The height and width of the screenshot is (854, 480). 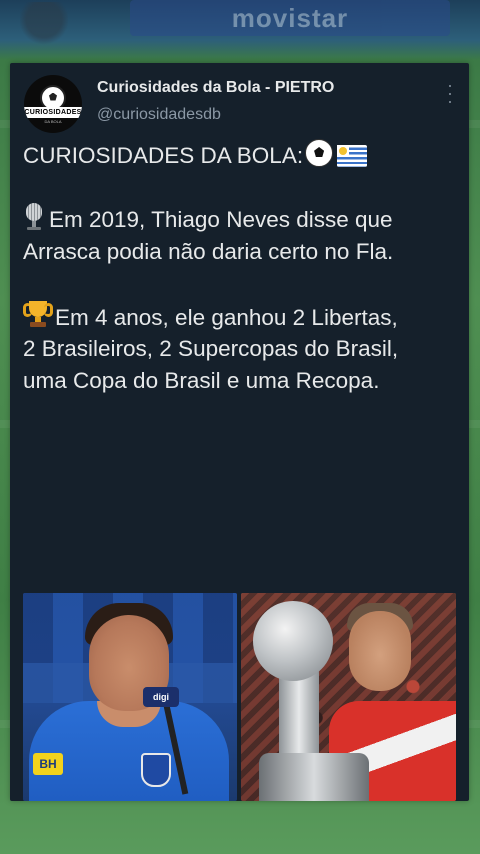 What do you see at coordinates (156, 770) in the screenshot?
I see `club-crest-icon` at bounding box center [156, 770].